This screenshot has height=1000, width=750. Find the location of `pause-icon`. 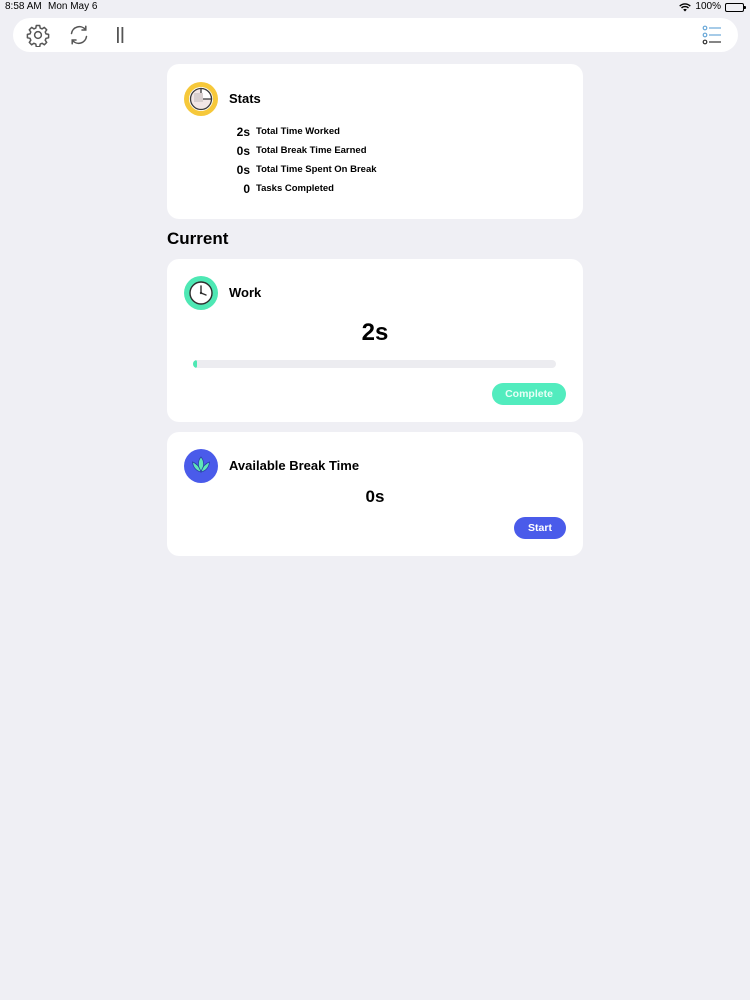

pause-icon is located at coordinates (120, 35).